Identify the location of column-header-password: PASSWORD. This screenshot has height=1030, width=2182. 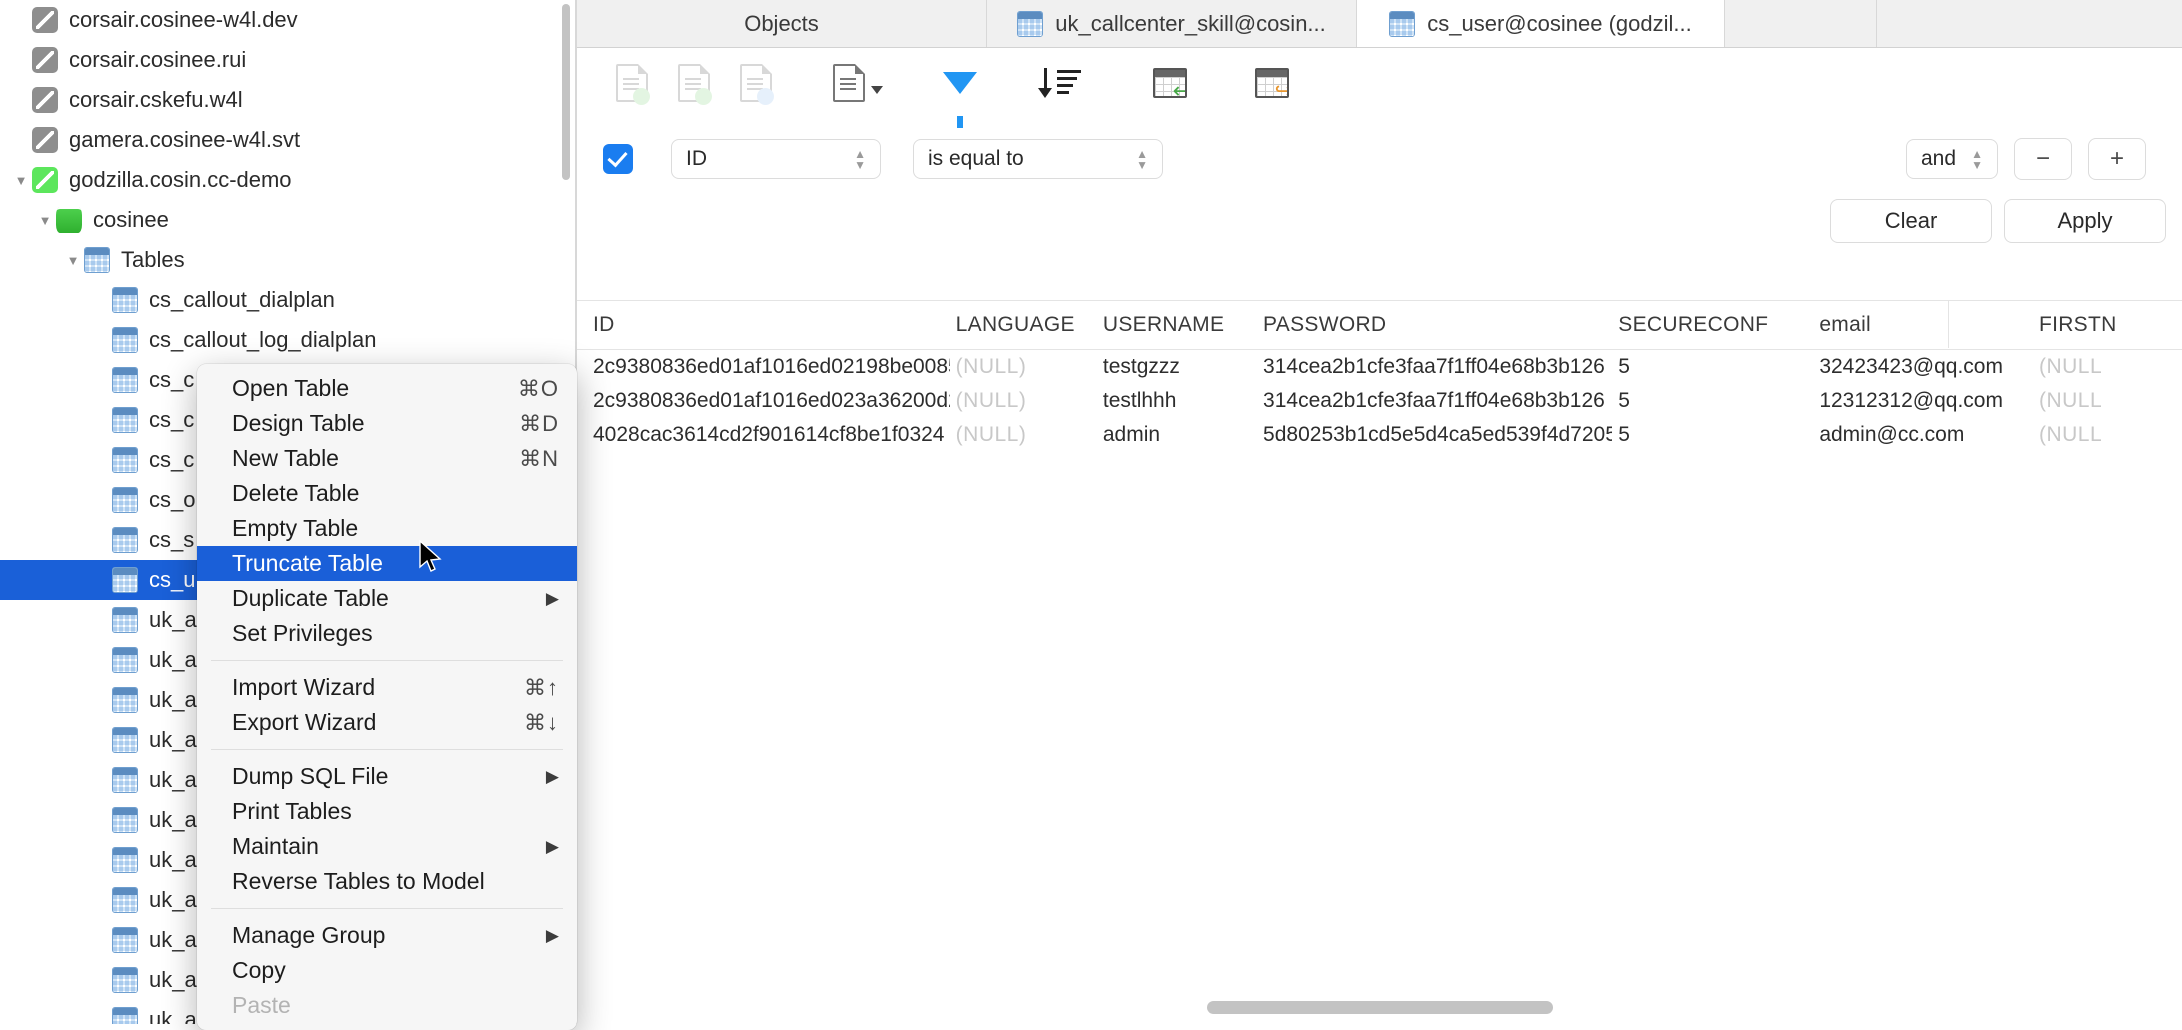
(1434, 325).